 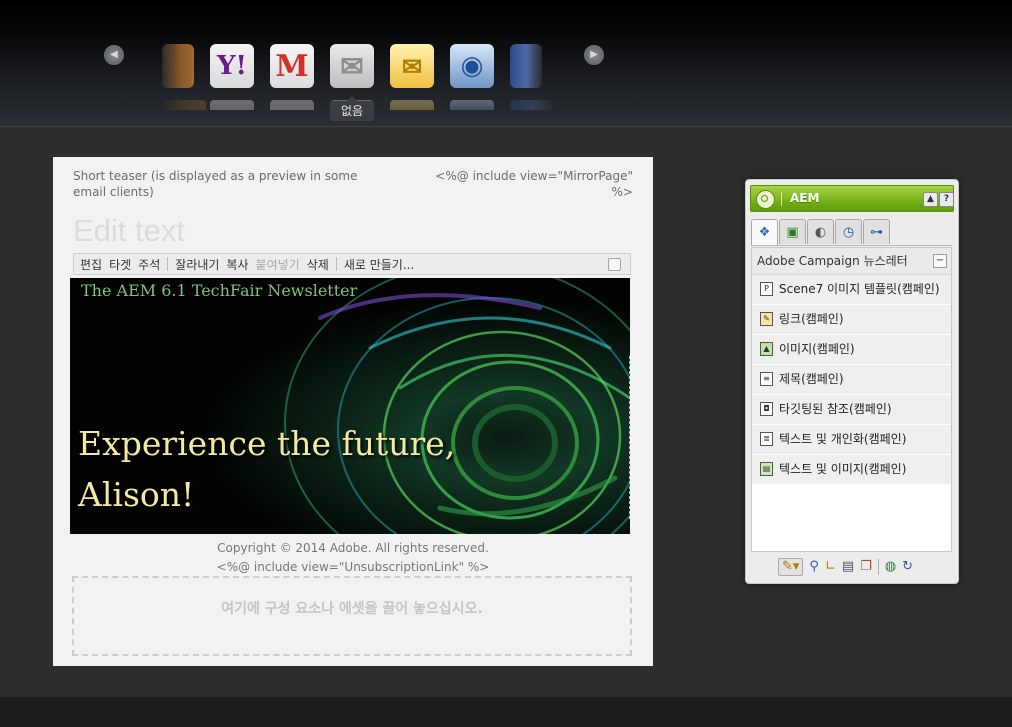 I want to click on targeted-reference-icon: ◘, so click(x=766, y=409).